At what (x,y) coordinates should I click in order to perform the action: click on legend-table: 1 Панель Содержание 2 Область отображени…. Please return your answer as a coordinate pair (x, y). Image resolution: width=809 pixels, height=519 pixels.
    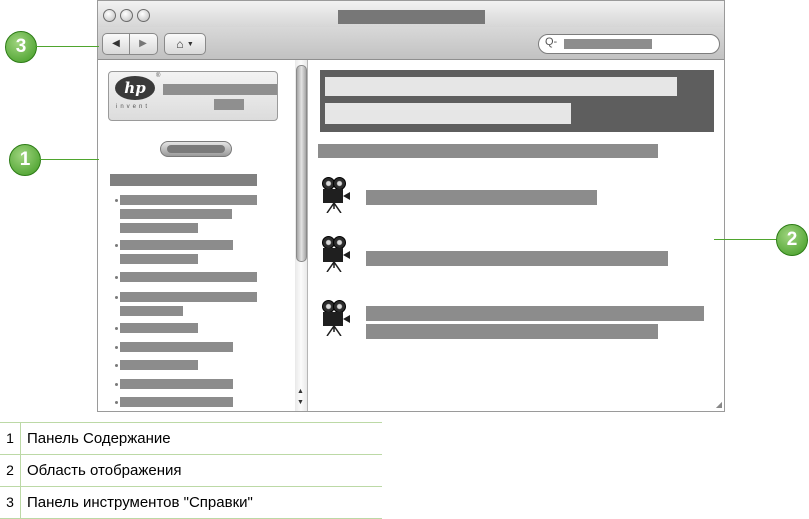
    Looking at the image, I should click on (191, 470).